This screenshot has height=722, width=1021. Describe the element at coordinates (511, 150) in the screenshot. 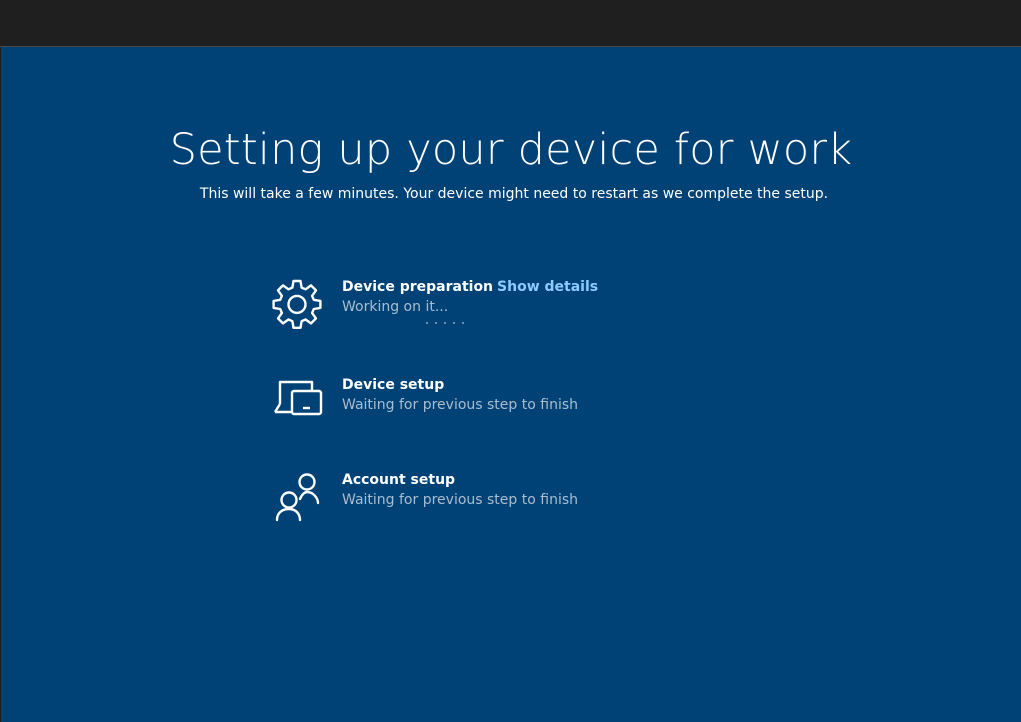

I see `page-title: Setting up your device for work` at that location.